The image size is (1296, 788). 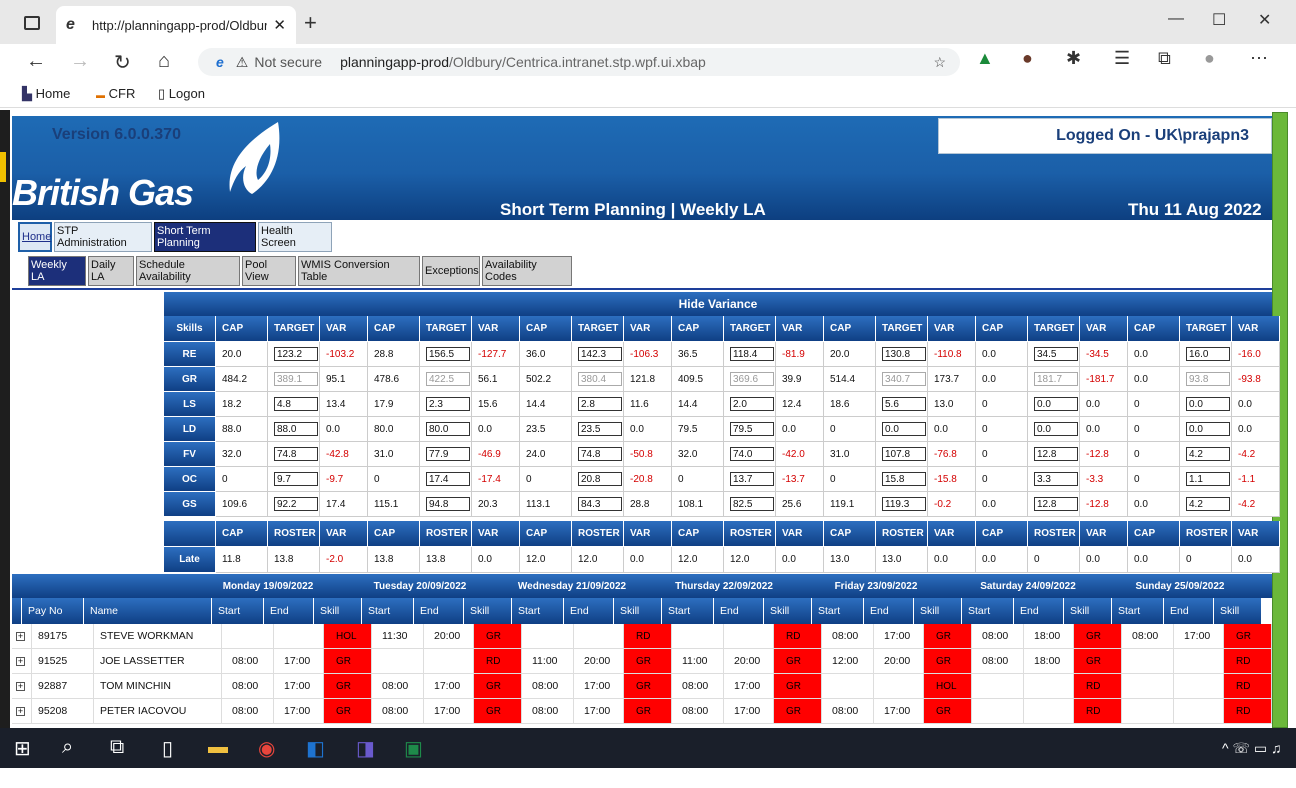 I want to click on new-tab-button: +, so click(x=310, y=23).